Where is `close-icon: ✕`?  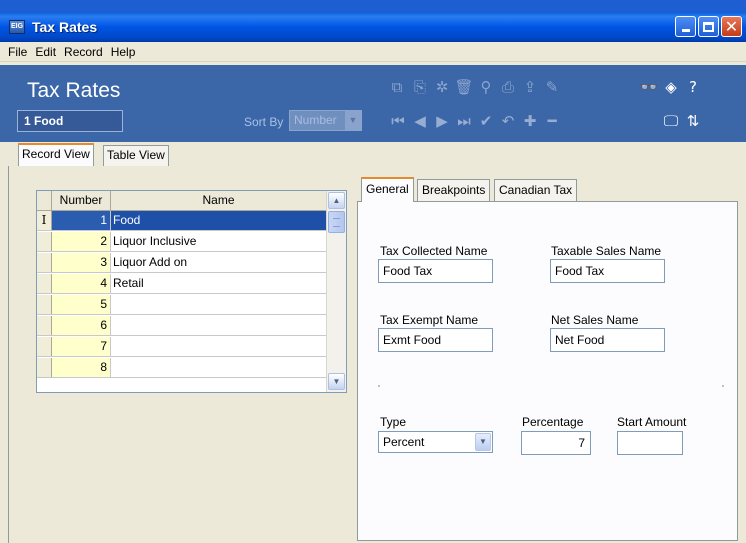
close-icon: ✕ is located at coordinates (731, 26).